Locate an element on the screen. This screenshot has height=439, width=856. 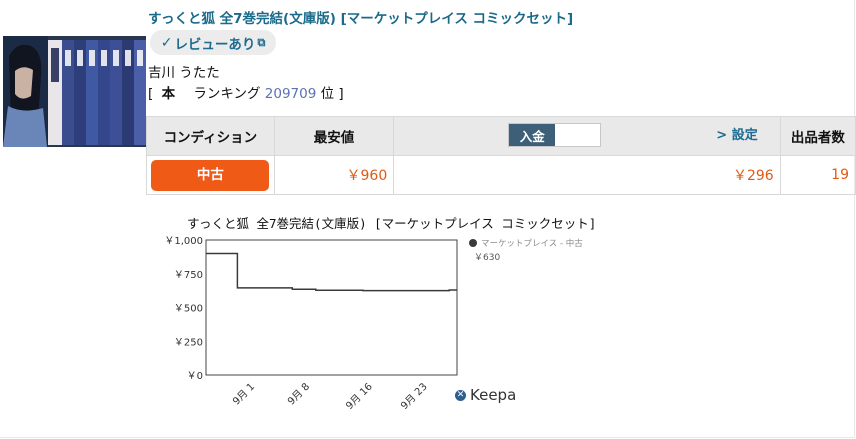
product-title: すっくと狐 全7巻完結(文庫版) [マーケットプレイス コミックセット] is located at coordinates (360, 17).